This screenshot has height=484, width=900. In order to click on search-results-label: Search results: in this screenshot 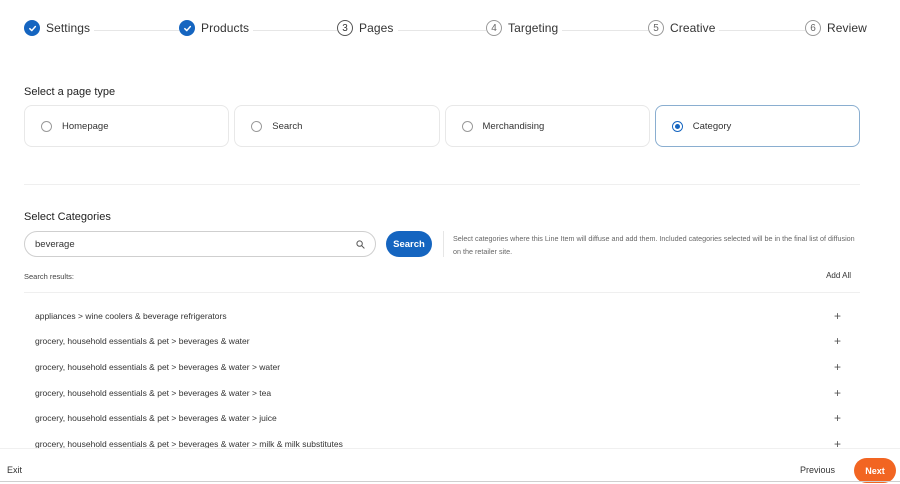, I will do `click(49, 276)`.